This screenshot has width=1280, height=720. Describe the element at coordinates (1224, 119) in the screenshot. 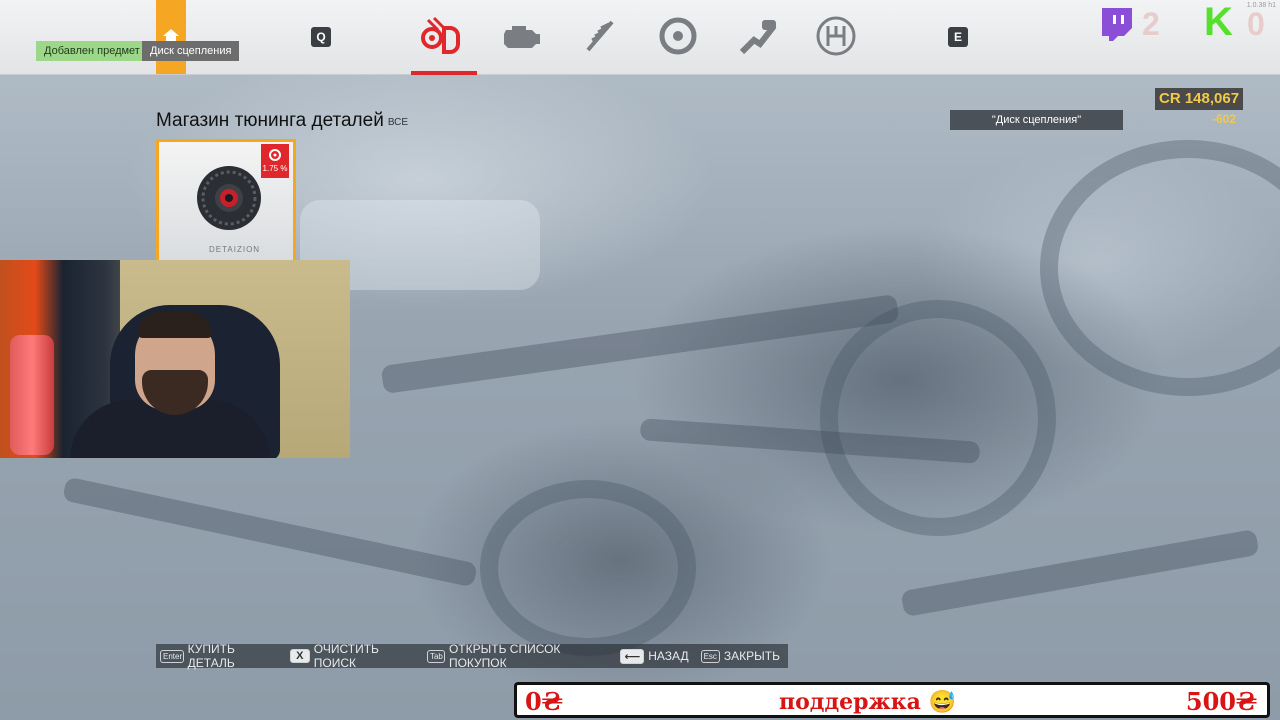

I see `credits-delta: -602` at that location.